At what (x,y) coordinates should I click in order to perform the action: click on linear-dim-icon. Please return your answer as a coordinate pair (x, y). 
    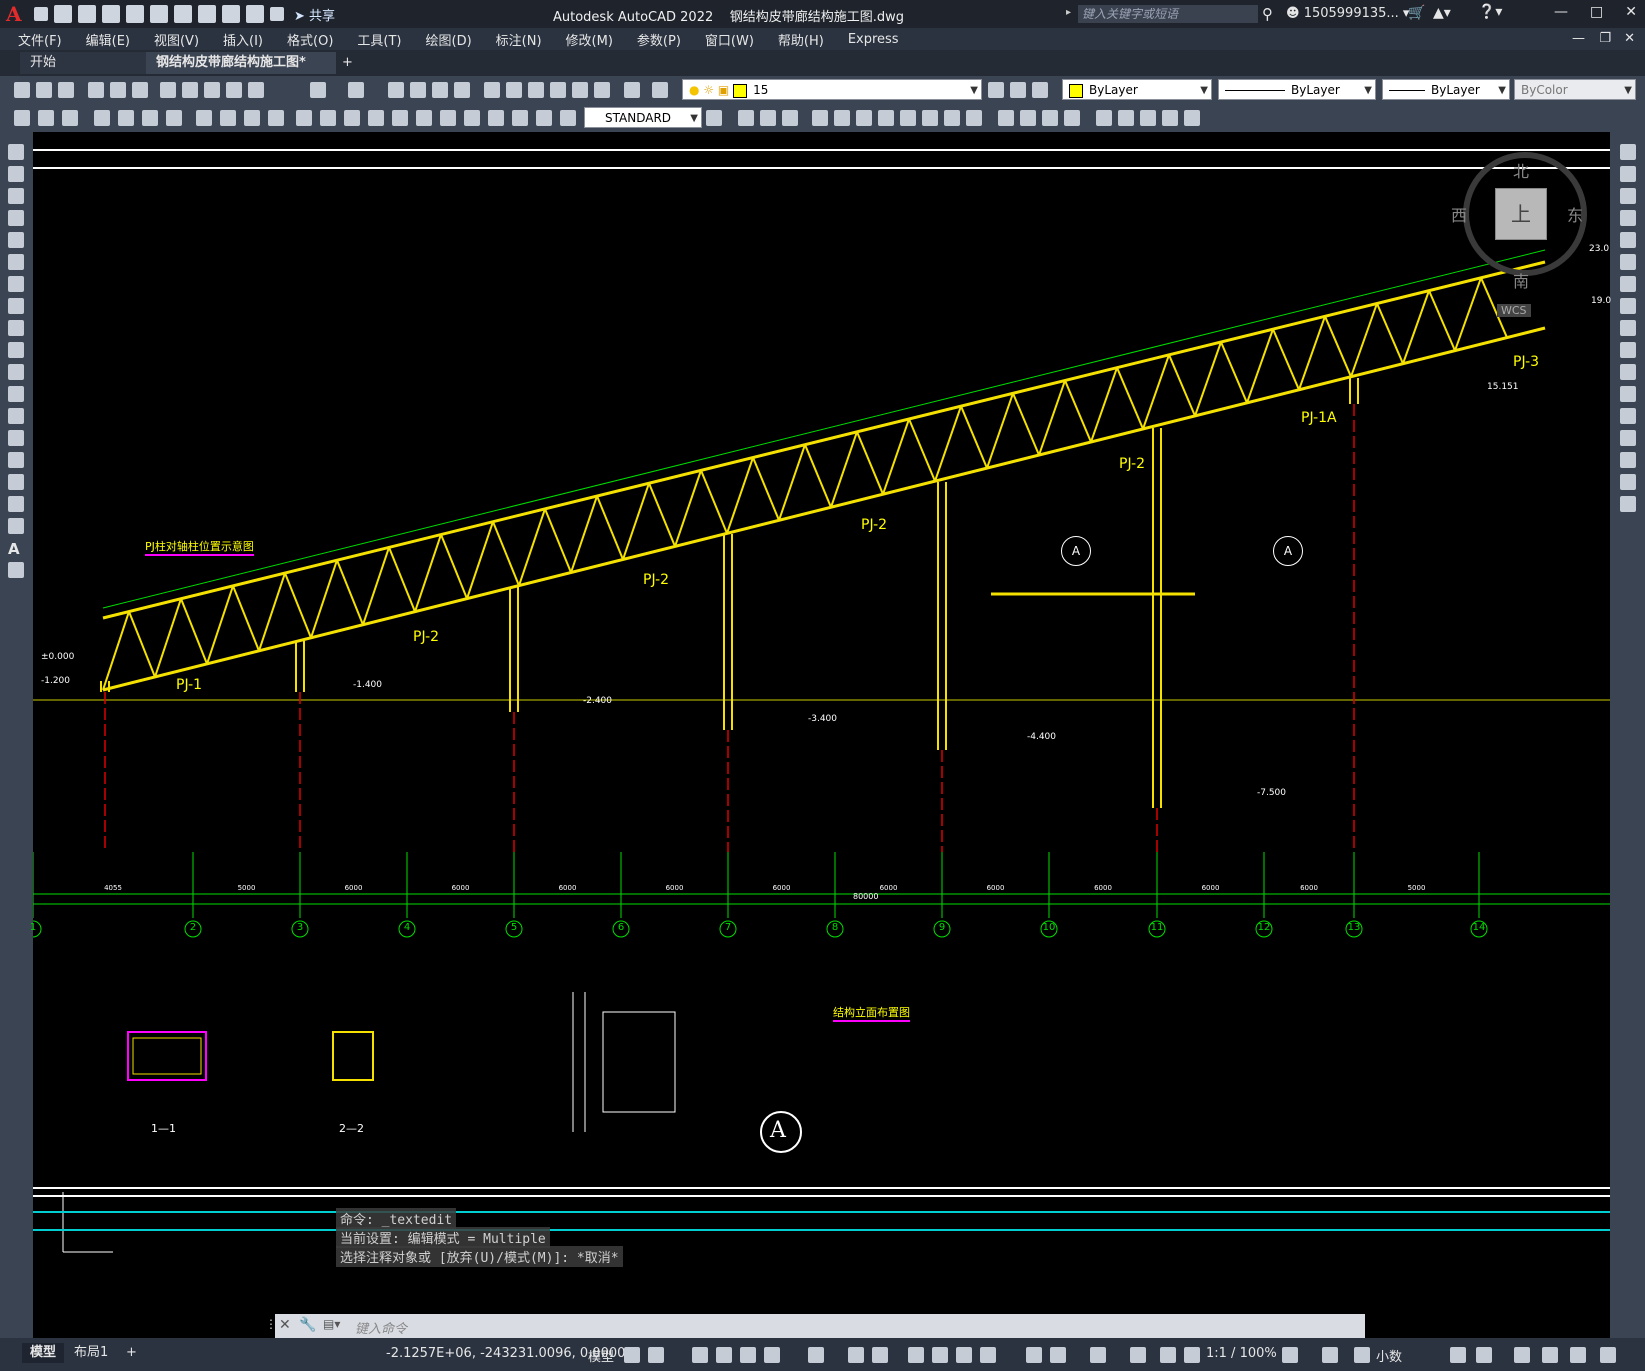
    Looking at the image, I should click on (102, 118).